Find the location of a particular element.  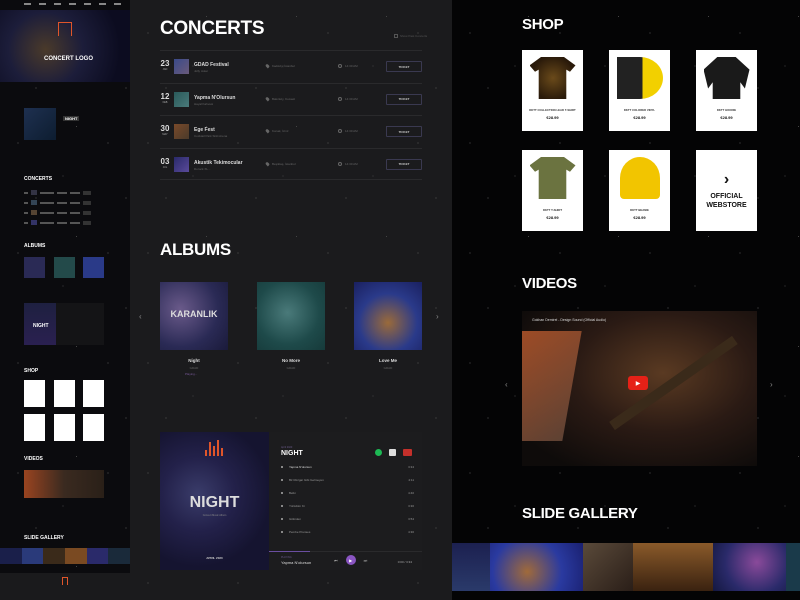

clock-icon is located at coordinates (340, 66).